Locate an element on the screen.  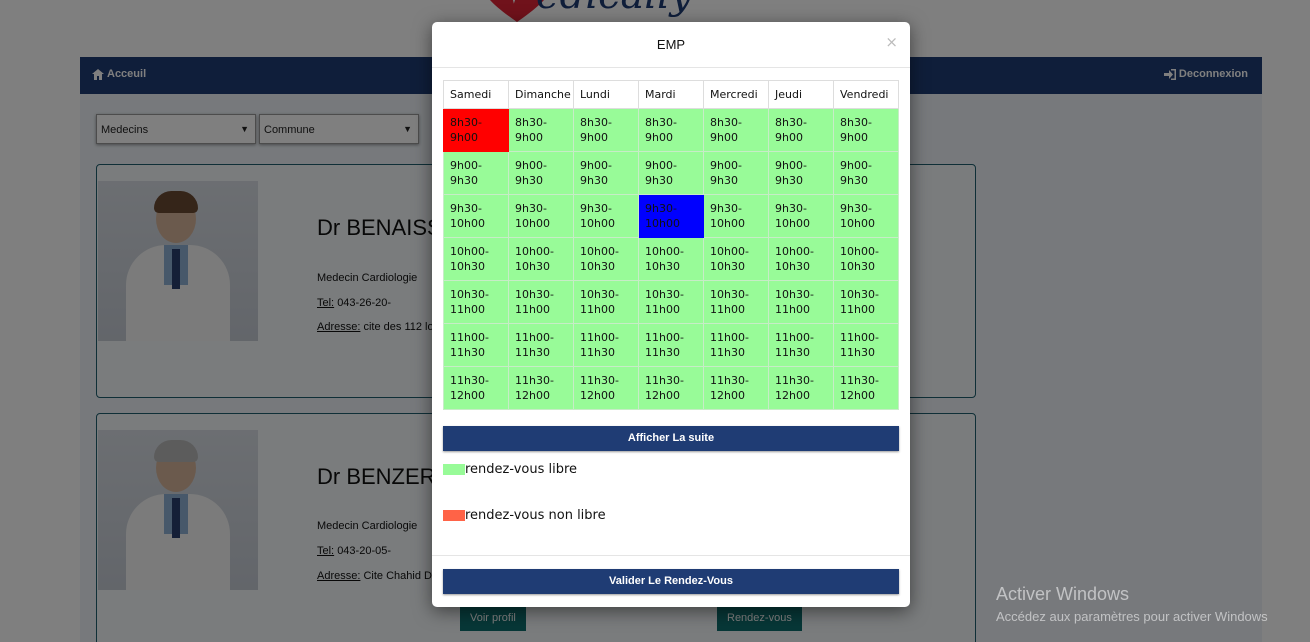
day-header: Lundi is located at coordinates (606, 94).